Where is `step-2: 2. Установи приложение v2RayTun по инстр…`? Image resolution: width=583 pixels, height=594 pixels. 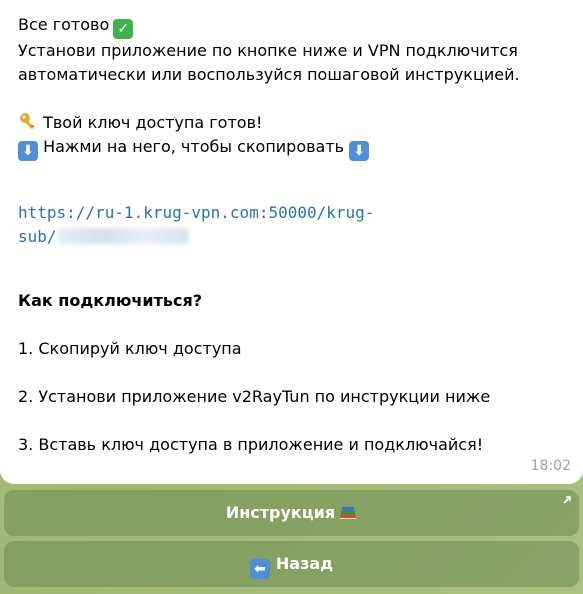
step-2: 2. Установи приложение v2RayTun по инстр… is located at coordinates (254, 396).